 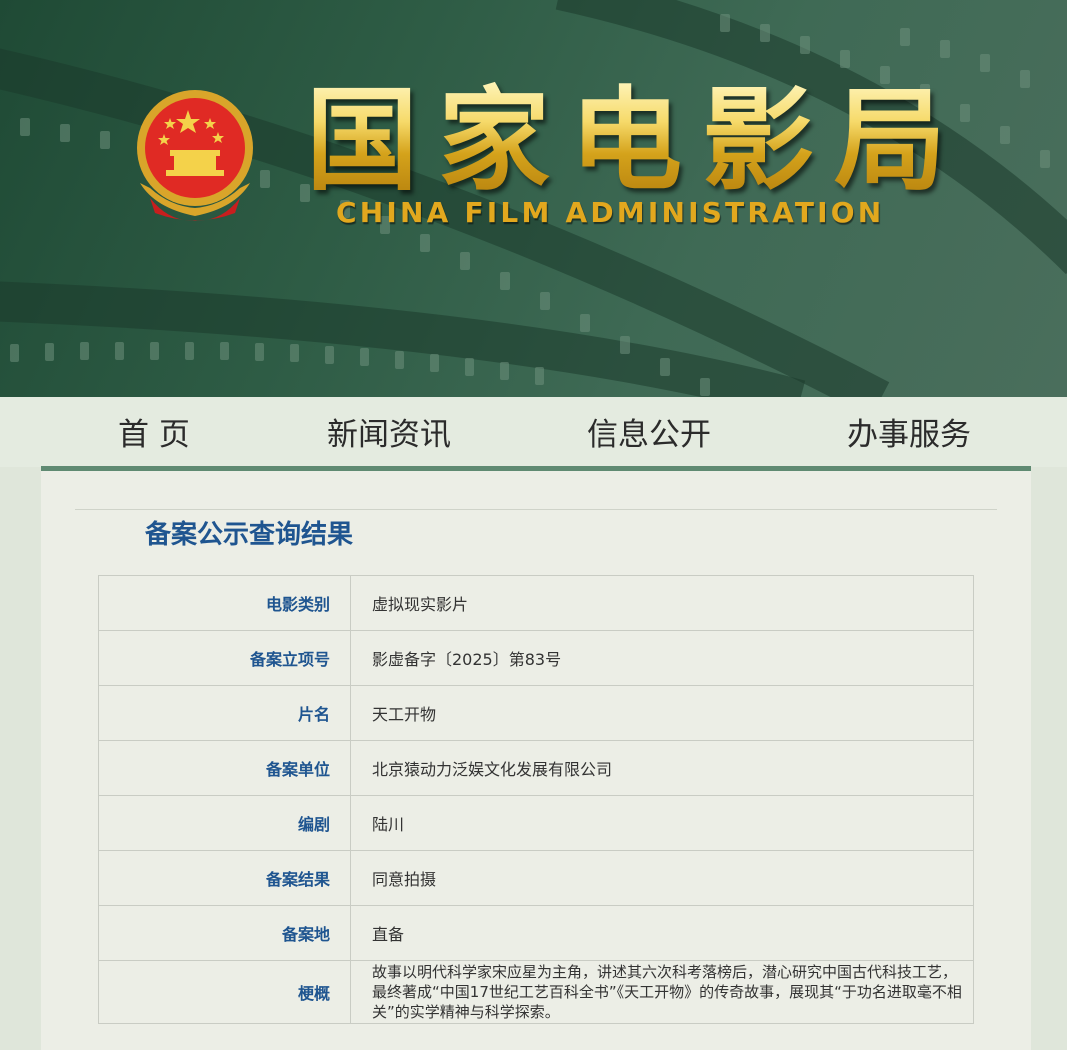 What do you see at coordinates (362, 141) in the screenshot?
I see `title-char: 国` at bounding box center [362, 141].